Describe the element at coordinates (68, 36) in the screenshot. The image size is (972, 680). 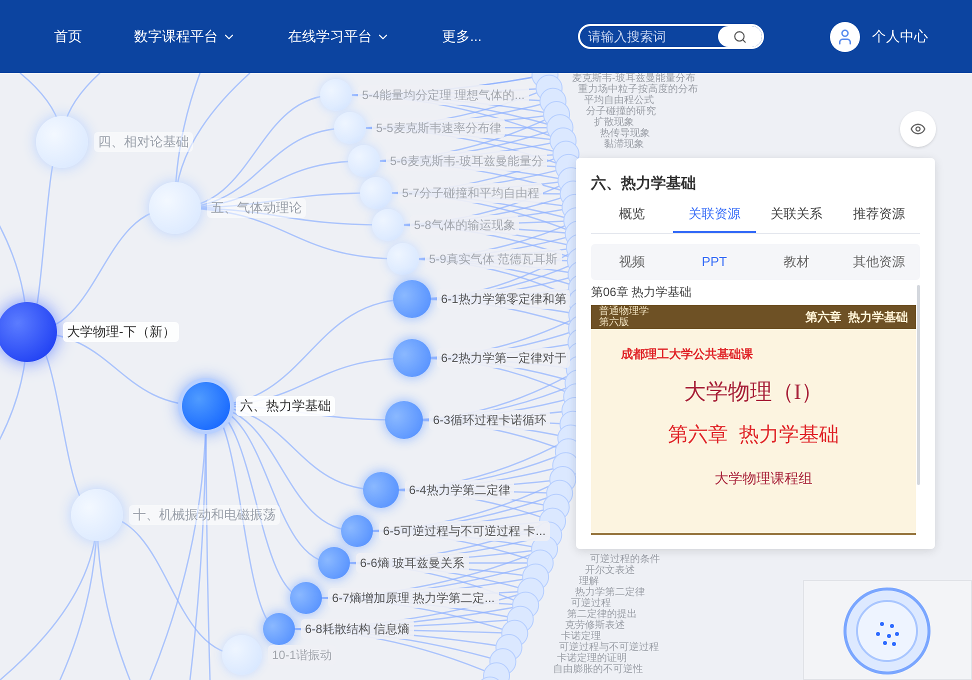
I see `nav-link: 首页` at that location.